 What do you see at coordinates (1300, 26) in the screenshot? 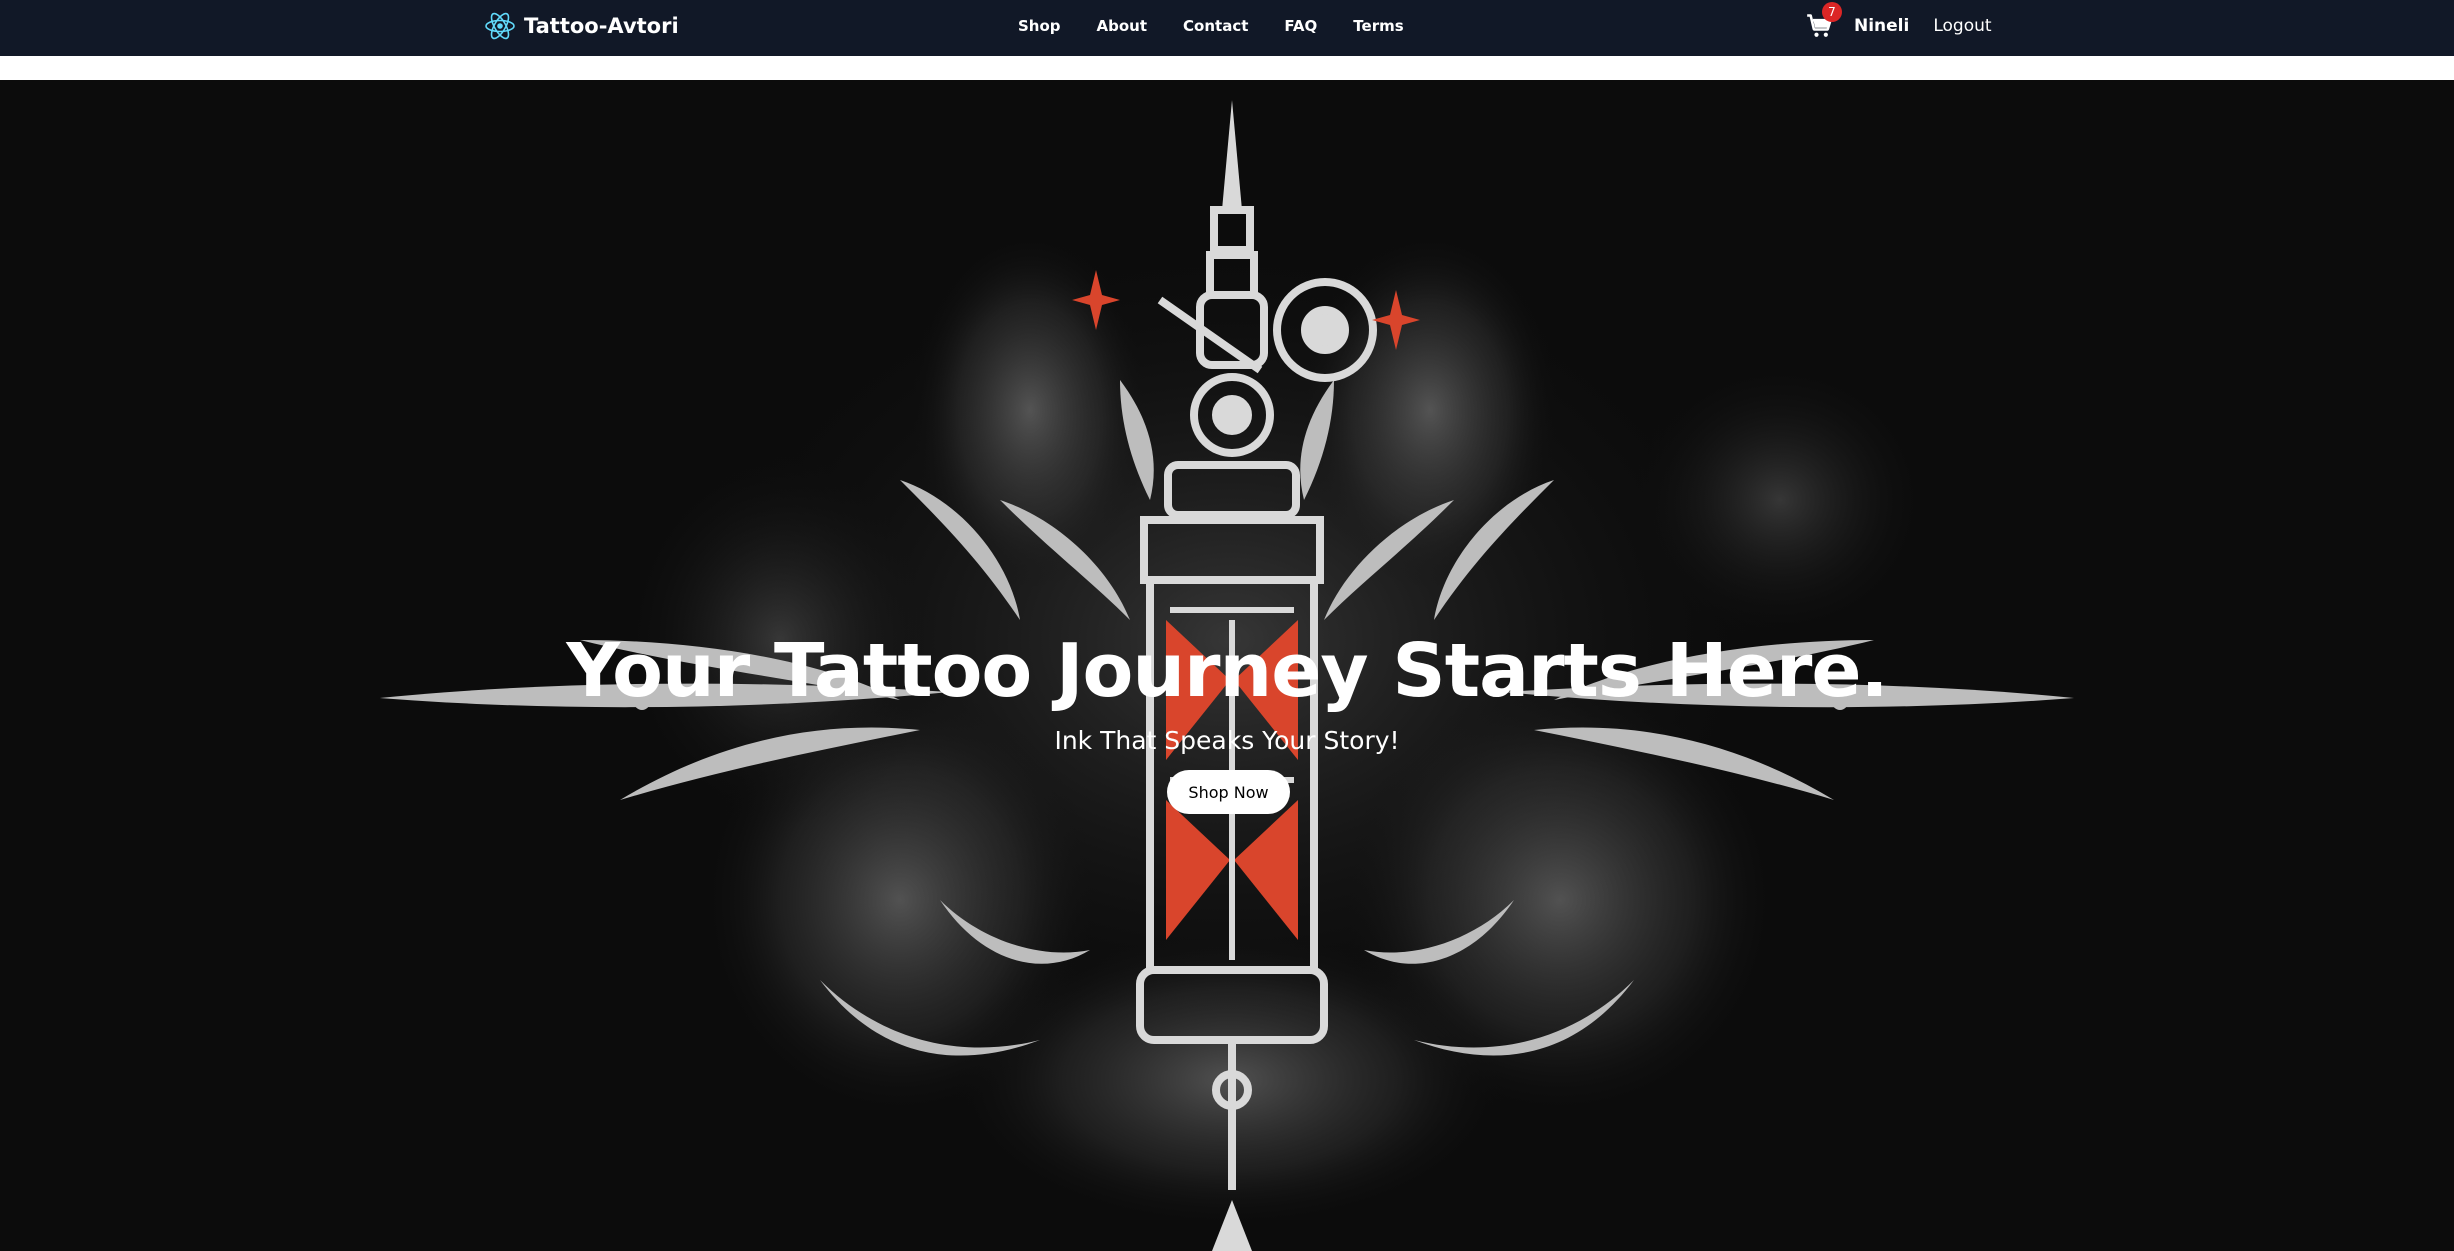
I see `nav-link-faq: FAQ` at bounding box center [1300, 26].